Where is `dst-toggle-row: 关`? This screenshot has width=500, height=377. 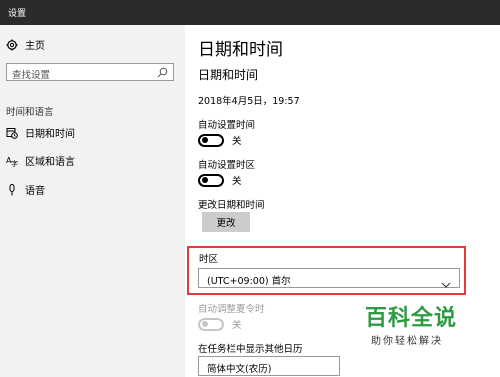
dst-toggle-row: 关 is located at coordinates (220, 324).